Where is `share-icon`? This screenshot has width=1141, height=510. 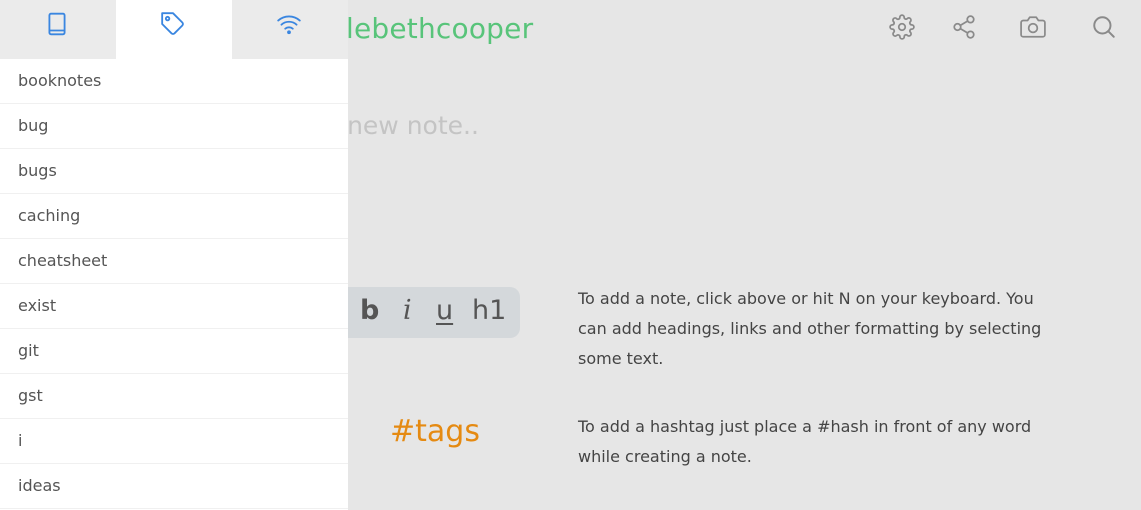 share-icon is located at coordinates (964, 27).